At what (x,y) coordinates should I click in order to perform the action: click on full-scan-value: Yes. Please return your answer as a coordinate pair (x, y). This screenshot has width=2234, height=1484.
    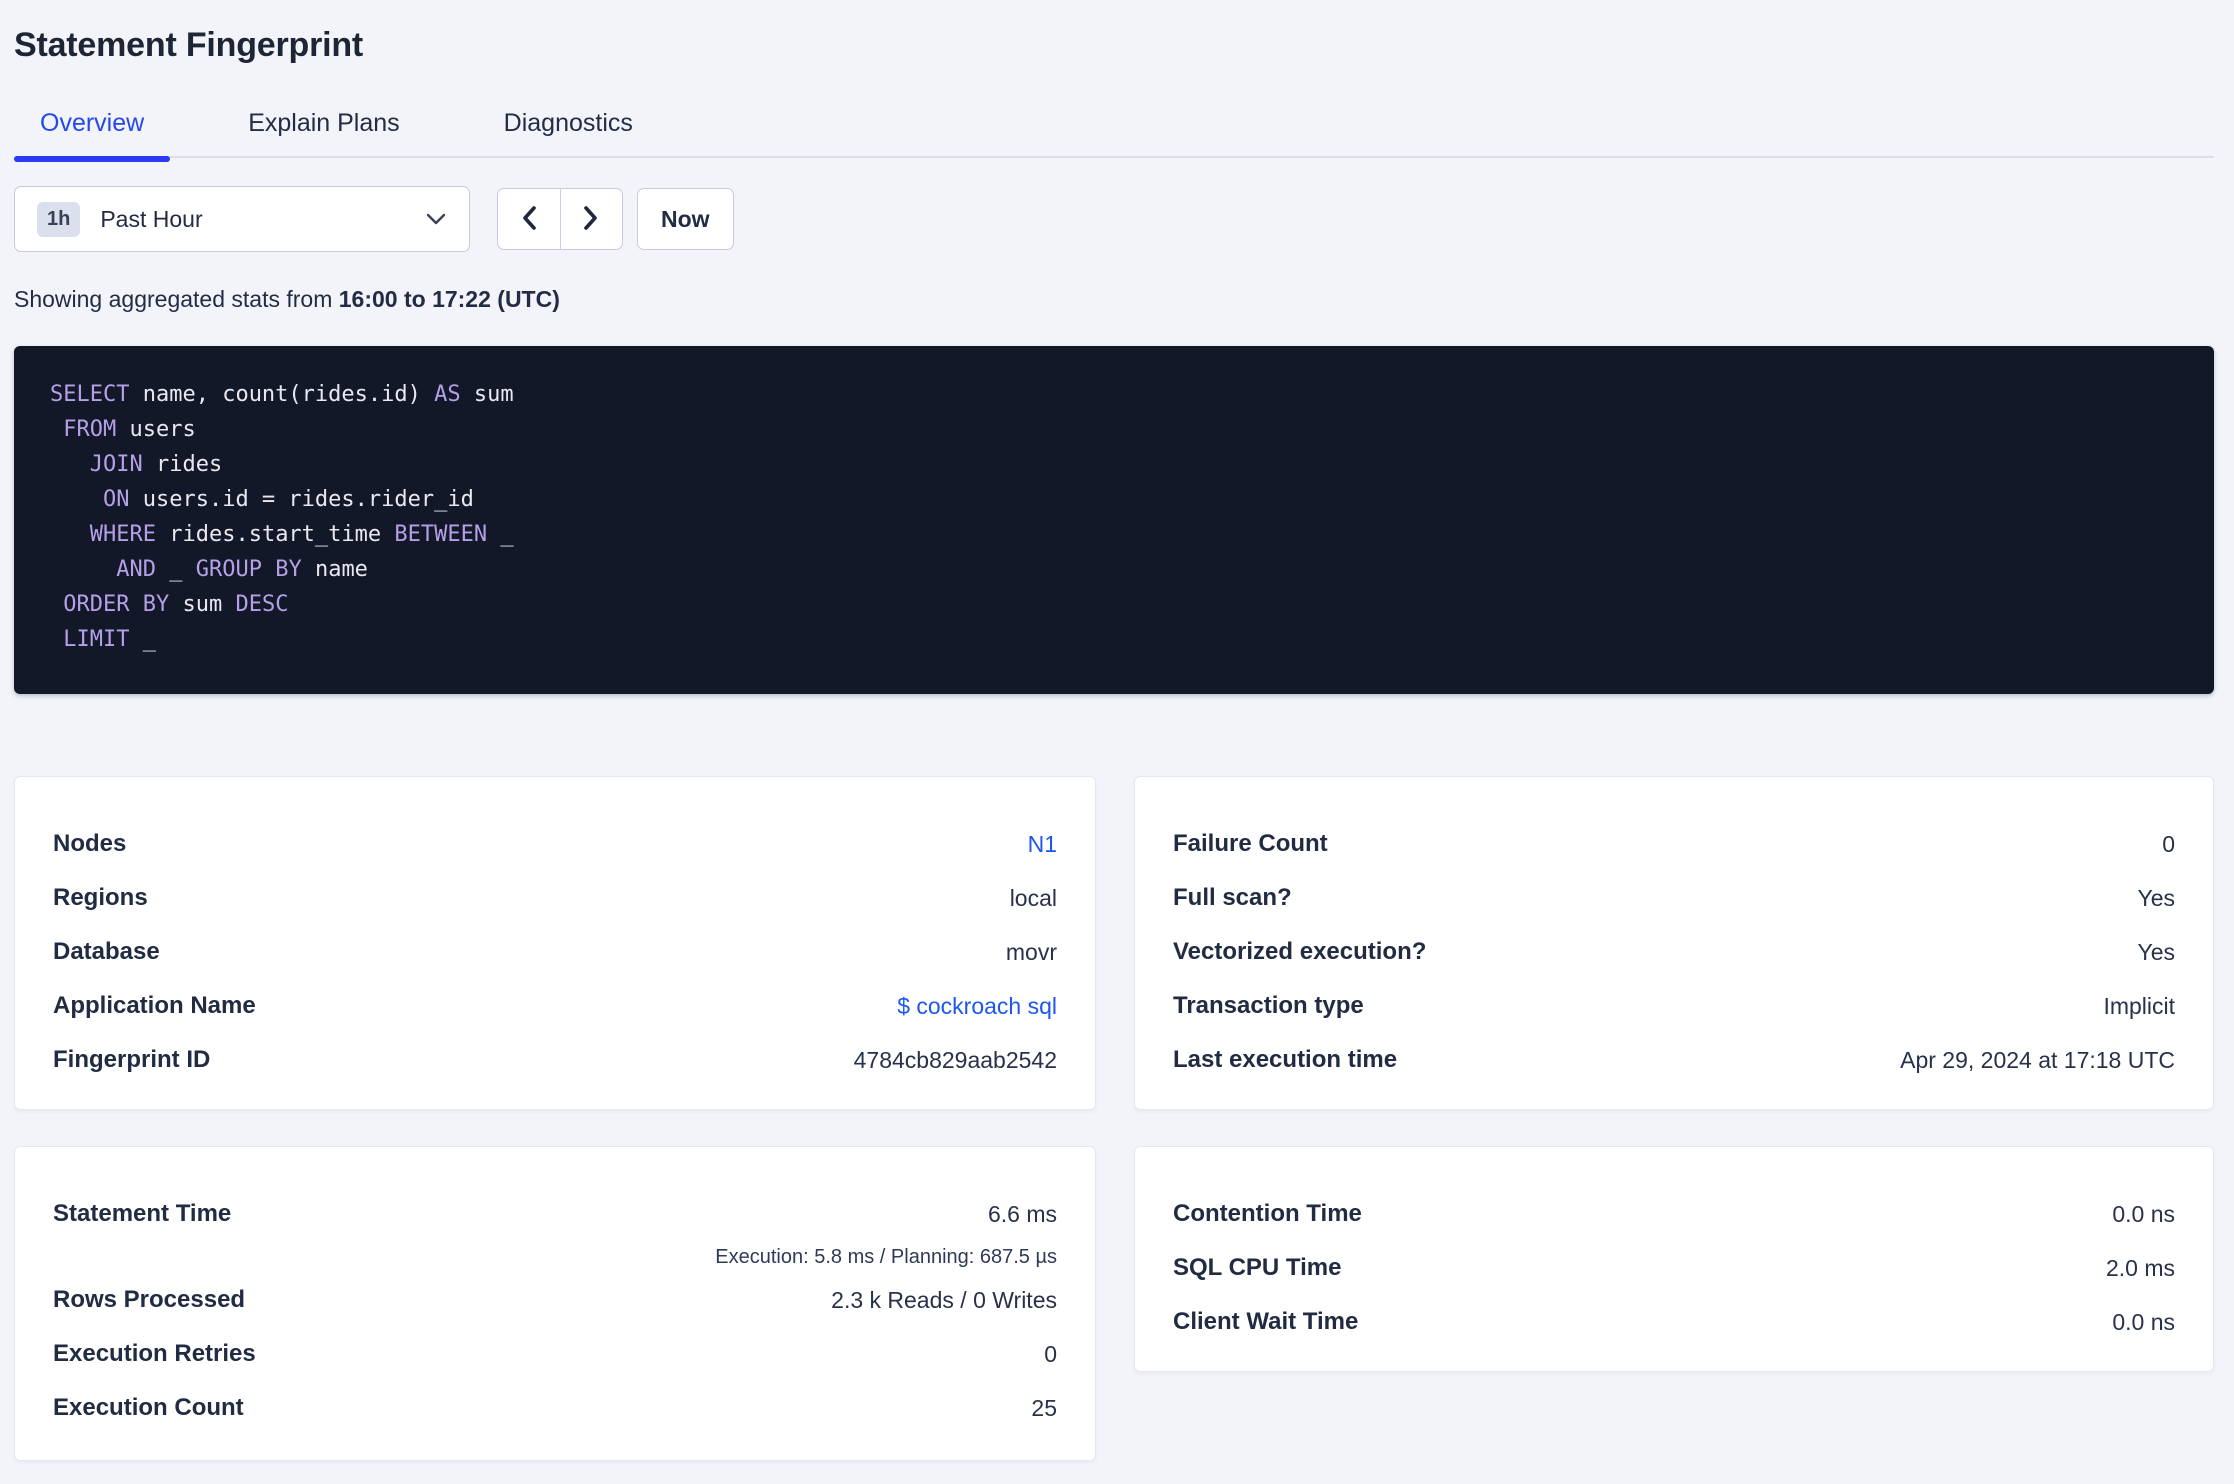
    Looking at the image, I should click on (2156, 897).